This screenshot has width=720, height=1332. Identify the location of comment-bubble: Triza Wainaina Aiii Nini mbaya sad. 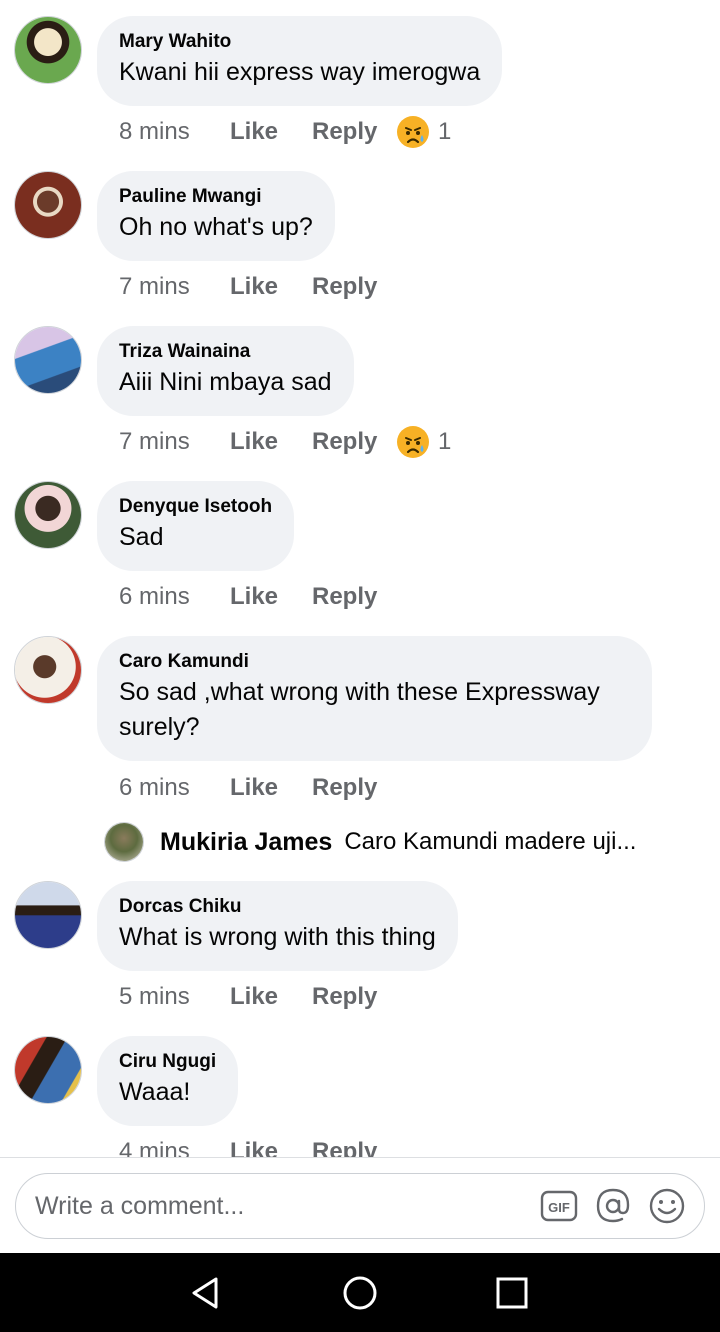
(225, 371).